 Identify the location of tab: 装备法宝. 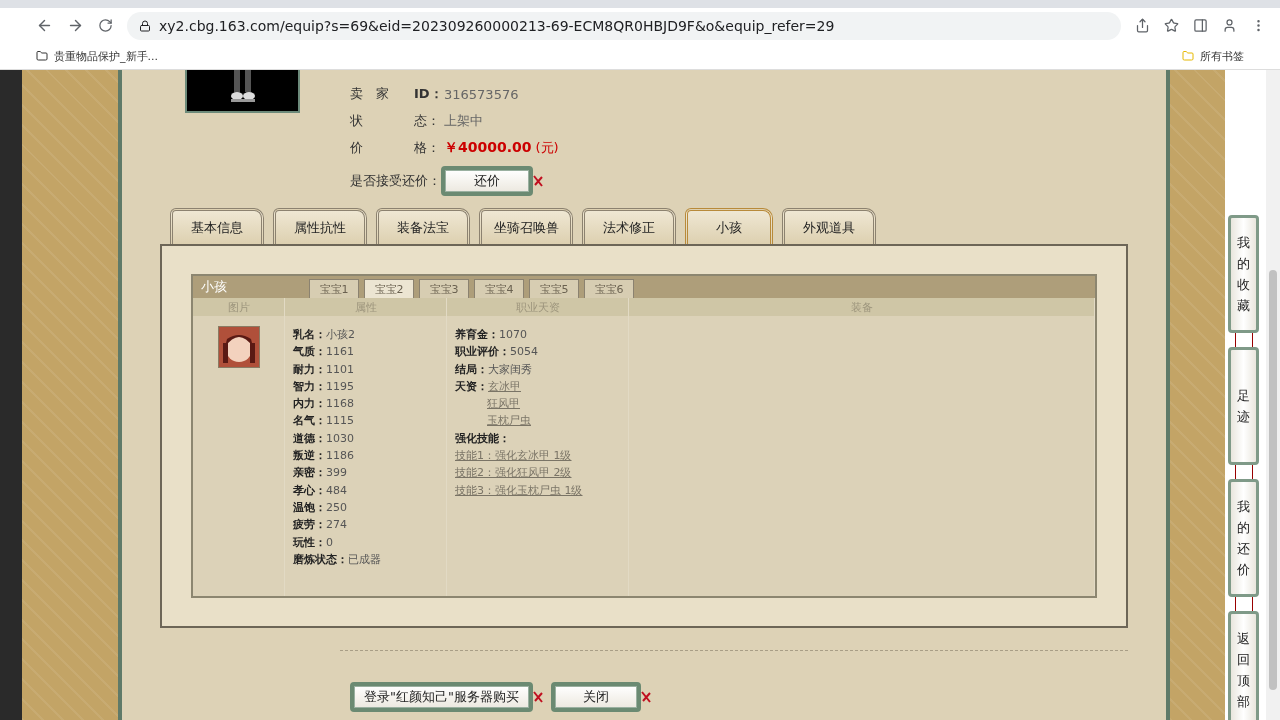
(423, 226).